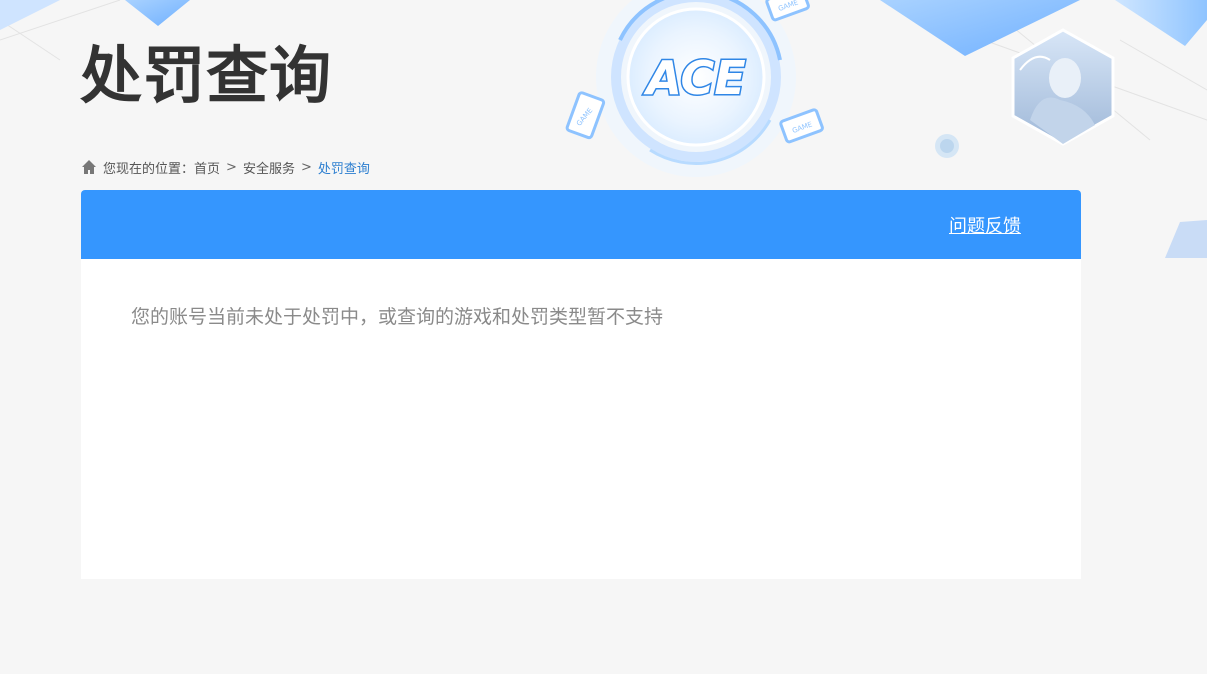 The width and height of the screenshot is (1207, 674). Describe the element at coordinates (343, 169) in the screenshot. I see `breadcrumb-current: 处罚查询` at that location.